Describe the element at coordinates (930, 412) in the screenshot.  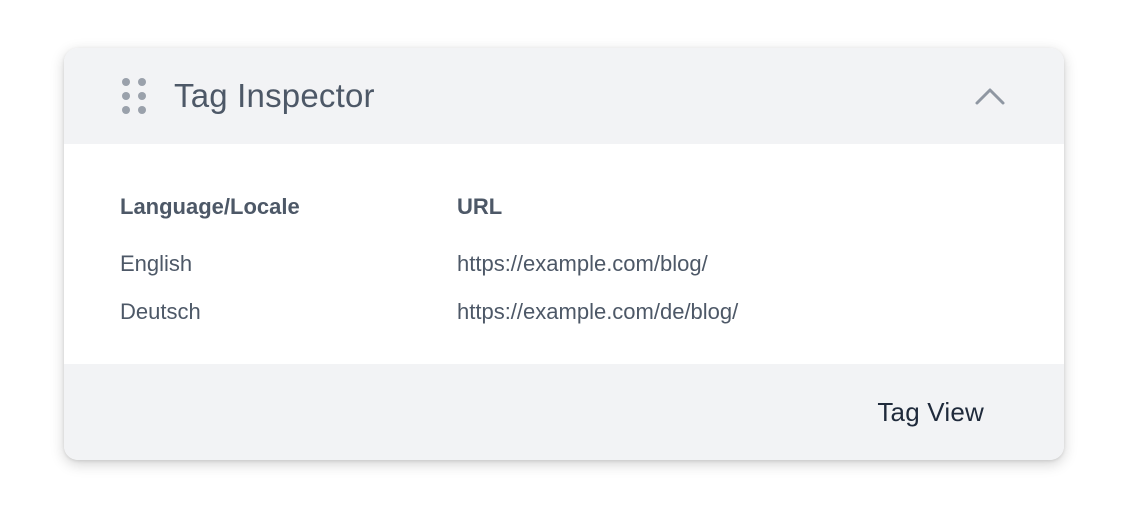
I see `tag-view-button: Tag View` at that location.